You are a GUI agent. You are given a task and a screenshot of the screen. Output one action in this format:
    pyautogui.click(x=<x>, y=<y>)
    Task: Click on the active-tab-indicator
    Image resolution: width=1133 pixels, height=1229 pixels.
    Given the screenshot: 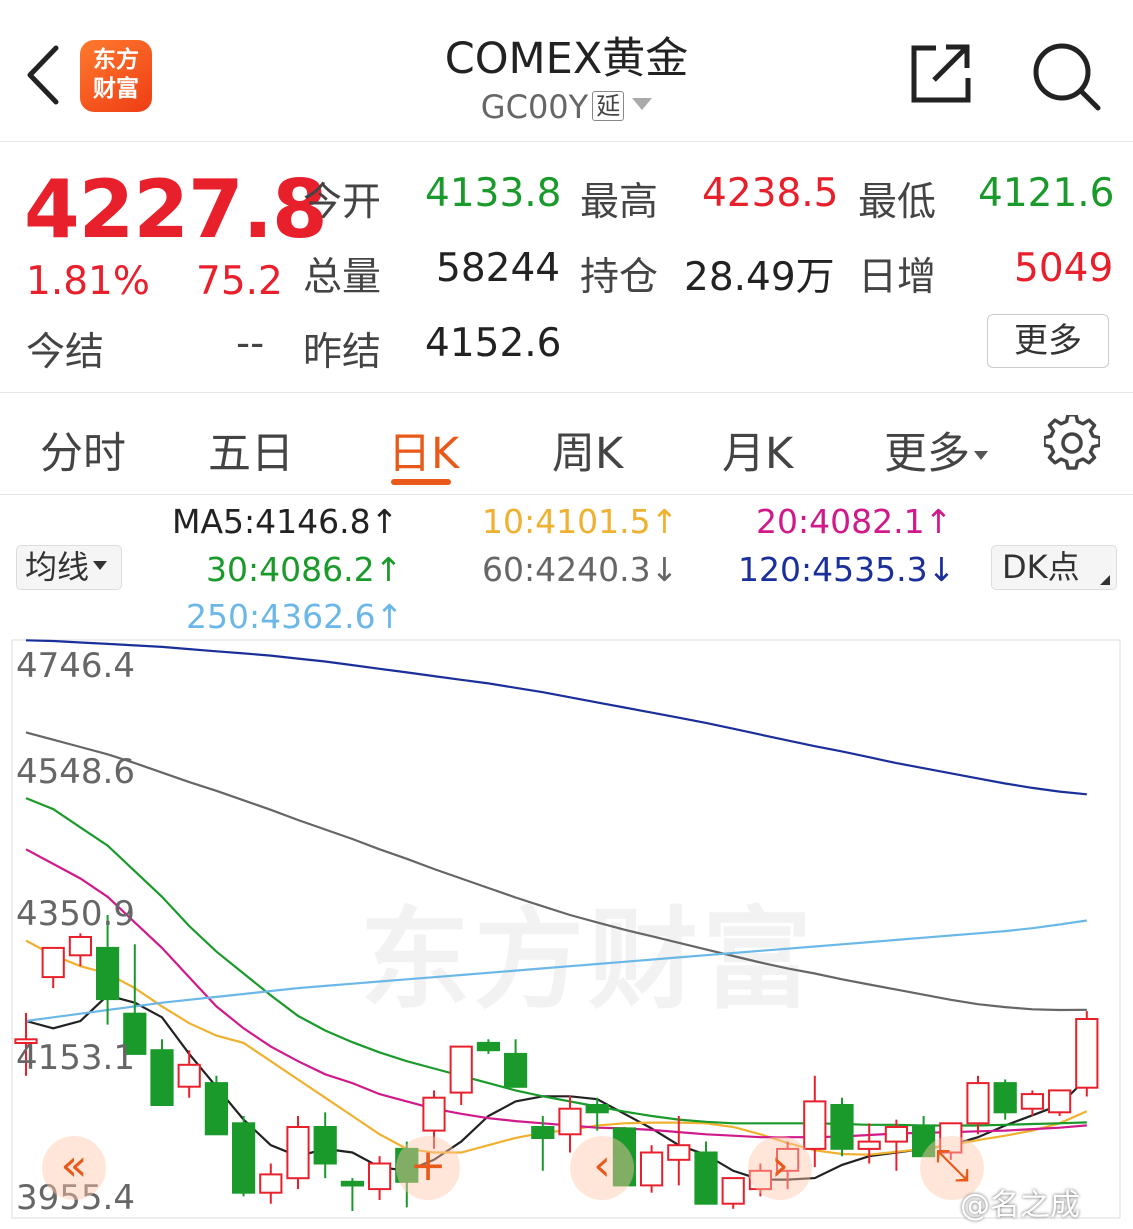 What is the action you would take?
    pyautogui.click(x=421, y=482)
    